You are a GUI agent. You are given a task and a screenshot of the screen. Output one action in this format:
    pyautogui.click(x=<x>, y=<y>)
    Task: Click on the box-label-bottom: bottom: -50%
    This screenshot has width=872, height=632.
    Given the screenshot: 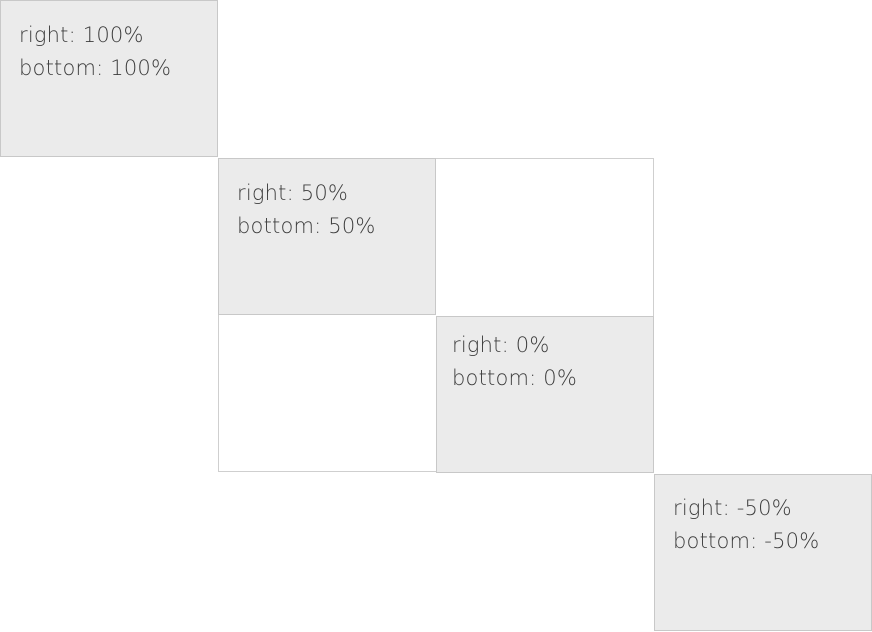 What is the action you would take?
    pyautogui.click(x=746, y=541)
    